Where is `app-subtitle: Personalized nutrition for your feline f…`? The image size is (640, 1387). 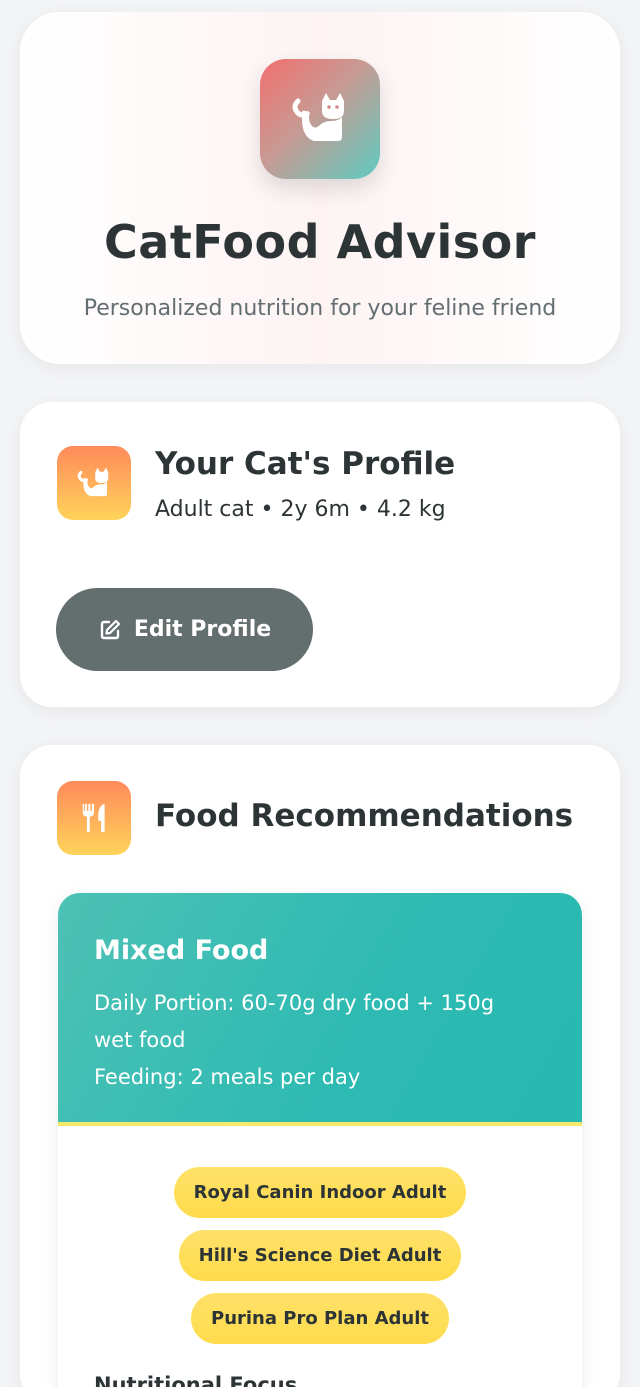 app-subtitle: Personalized nutrition for your feline f… is located at coordinates (320, 308).